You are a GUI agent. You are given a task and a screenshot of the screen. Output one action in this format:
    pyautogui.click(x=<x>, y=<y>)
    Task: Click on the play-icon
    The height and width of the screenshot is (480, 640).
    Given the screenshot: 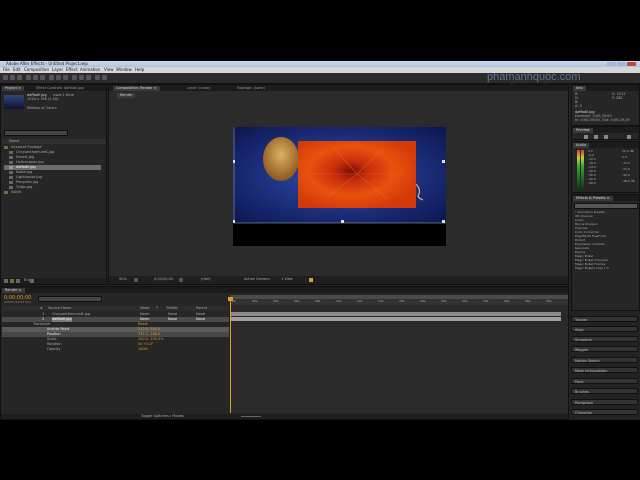 What is the action you would take?
    pyautogui.click(x=596, y=137)
    